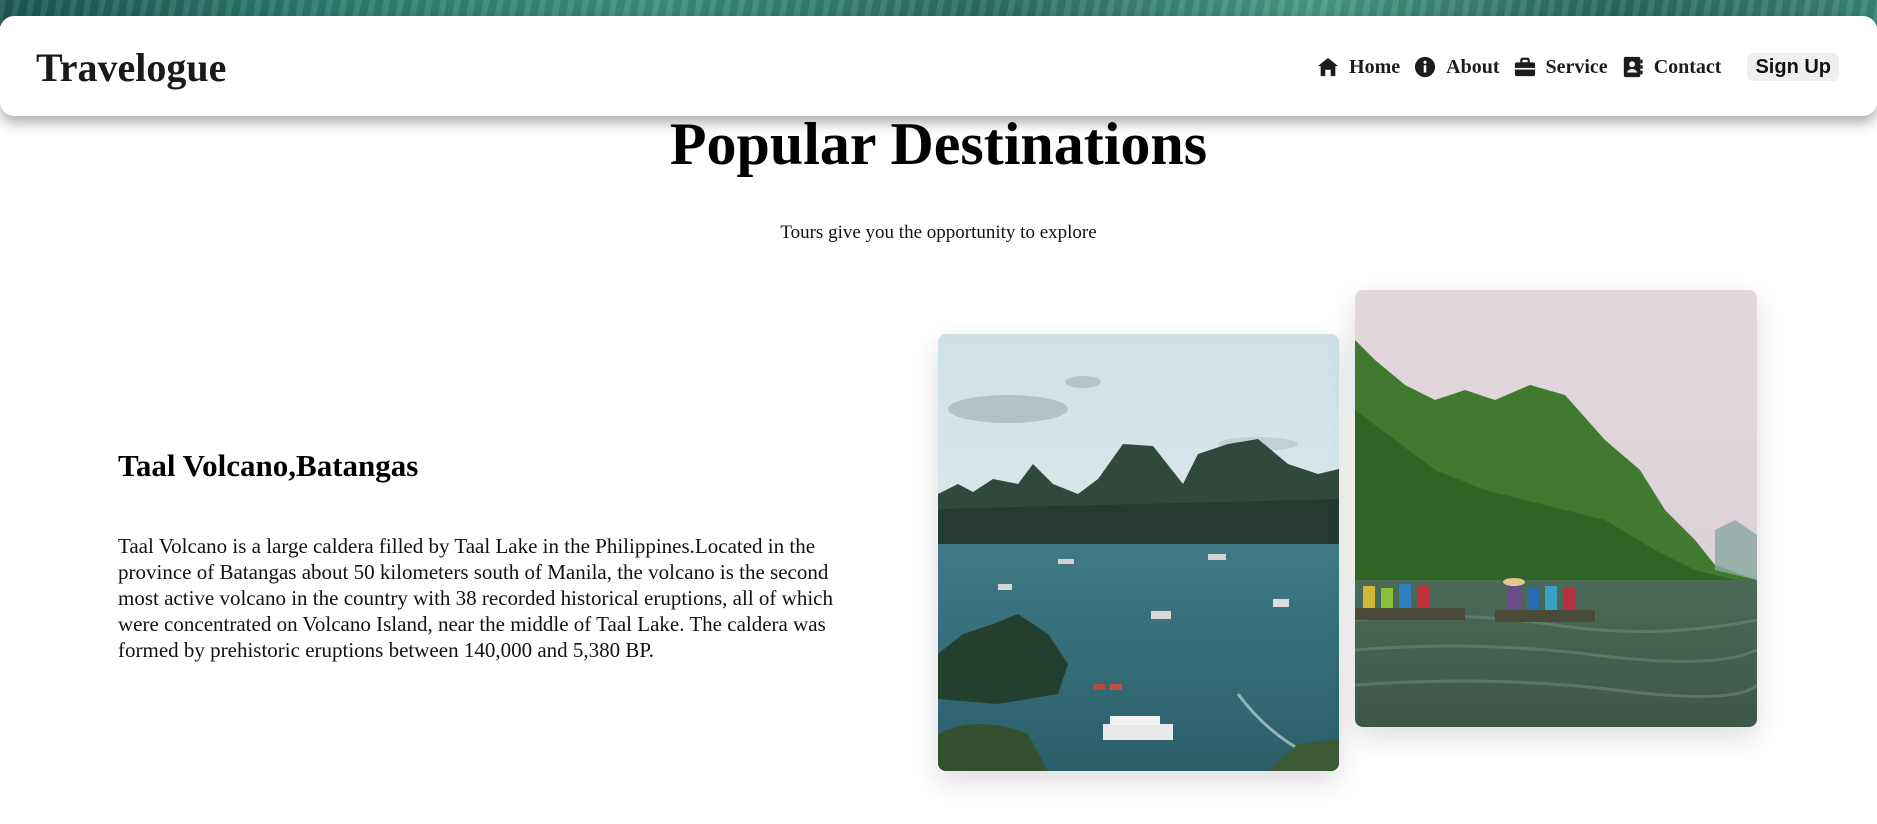 The image size is (1877, 824). Describe the element at coordinates (131, 67) in the screenshot. I see `brand-logo: Travelogue` at that location.